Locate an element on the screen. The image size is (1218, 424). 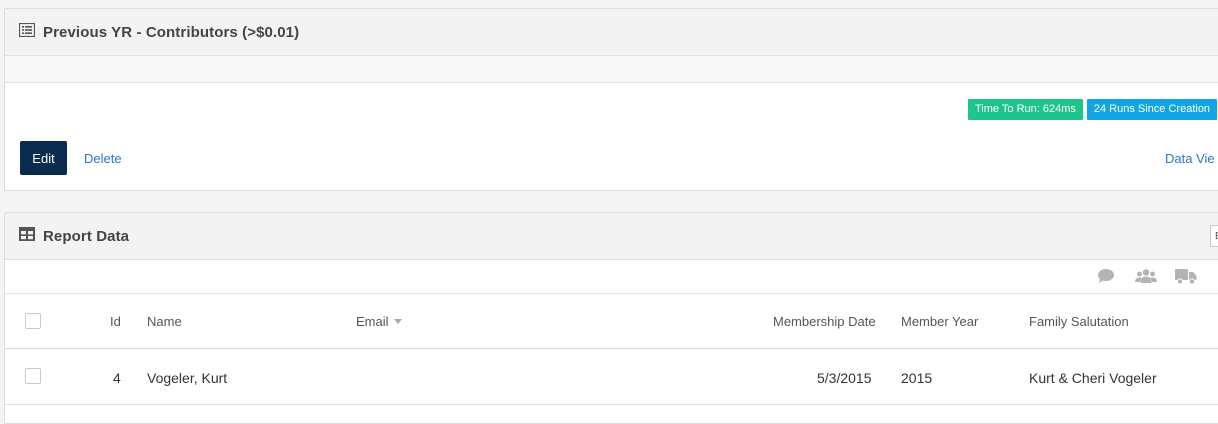
cell-membership-date: 5/3/2015 is located at coordinates (844, 378).